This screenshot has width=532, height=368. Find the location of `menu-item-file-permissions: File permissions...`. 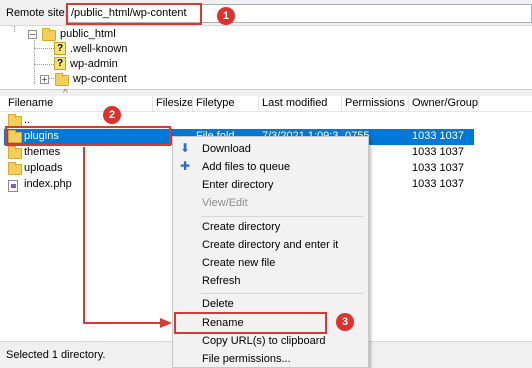

menu-item-file-permissions: File permissions... is located at coordinates (271, 359).